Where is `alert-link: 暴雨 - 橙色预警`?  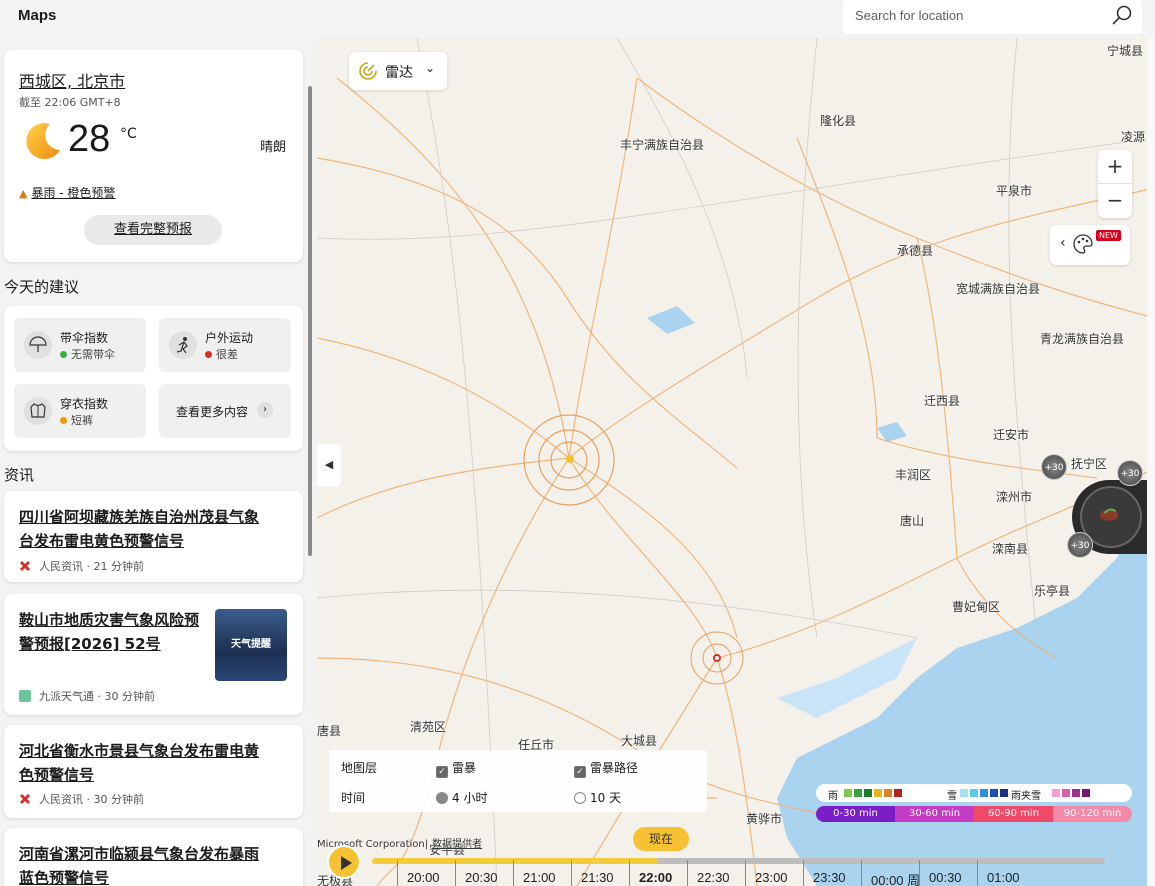
alert-link: 暴雨 - 橙色预警 is located at coordinates (73, 193).